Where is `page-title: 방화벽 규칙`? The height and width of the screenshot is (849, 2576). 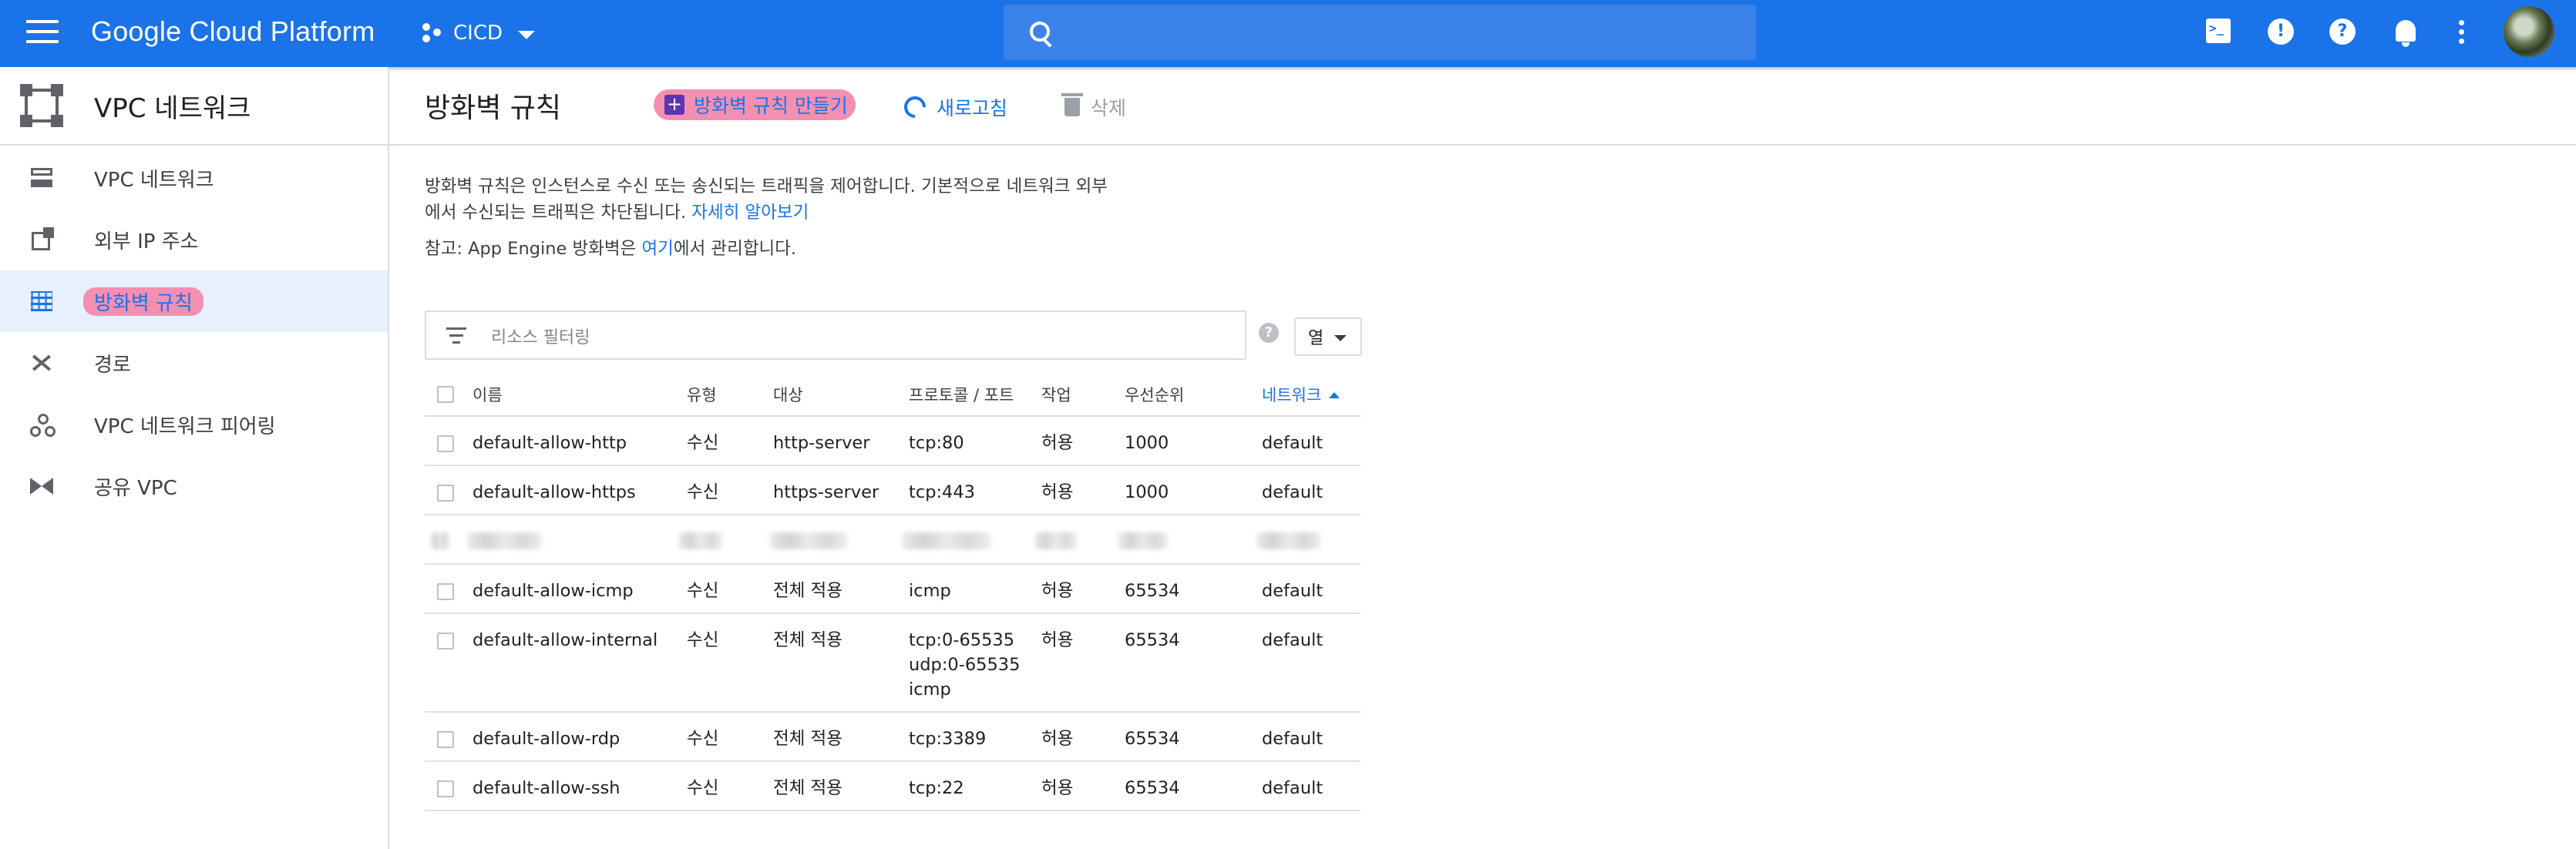
page-title: 방화벽 규칙 is located at coordinates (493, 108).